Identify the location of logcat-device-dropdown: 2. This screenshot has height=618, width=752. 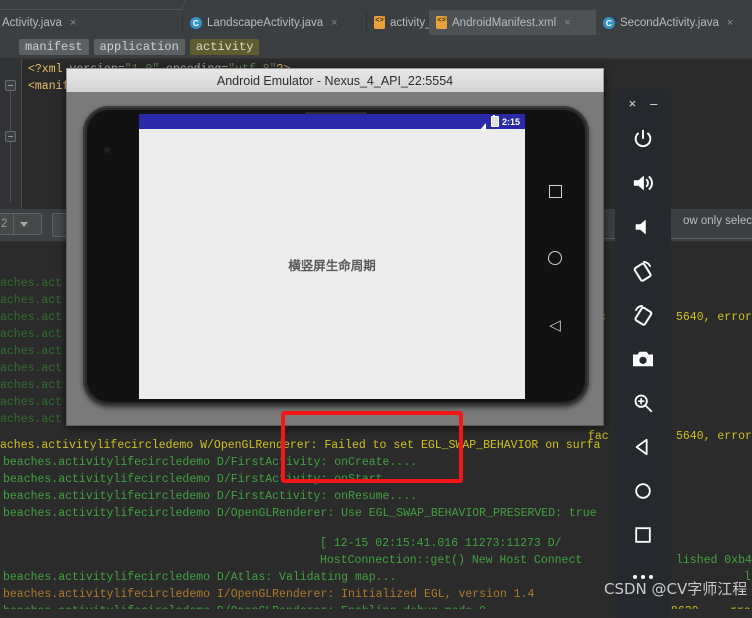
(21, 224).